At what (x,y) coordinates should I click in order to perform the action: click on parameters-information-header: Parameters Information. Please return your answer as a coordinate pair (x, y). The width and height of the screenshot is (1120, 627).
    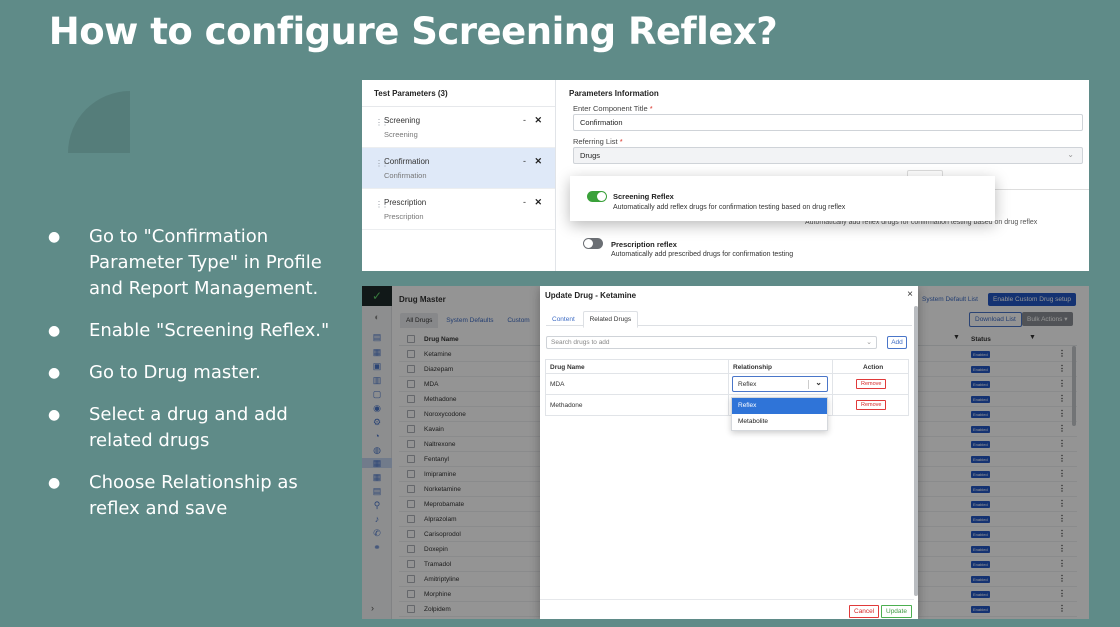
    Looking at the image, I should click on (614, 93).